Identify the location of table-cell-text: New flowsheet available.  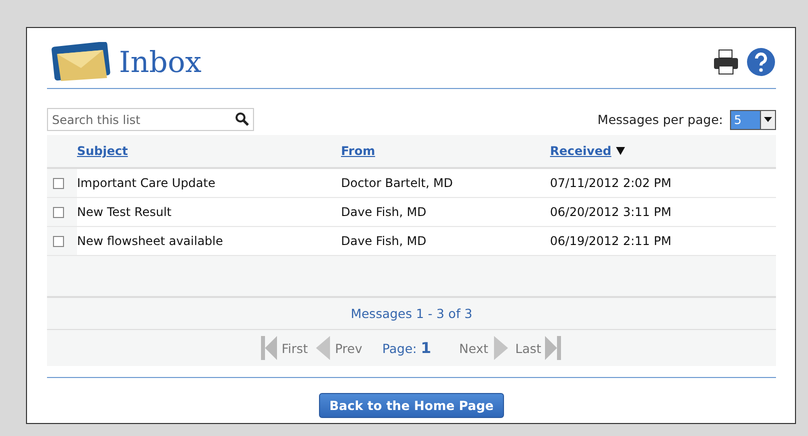
(150, 241).